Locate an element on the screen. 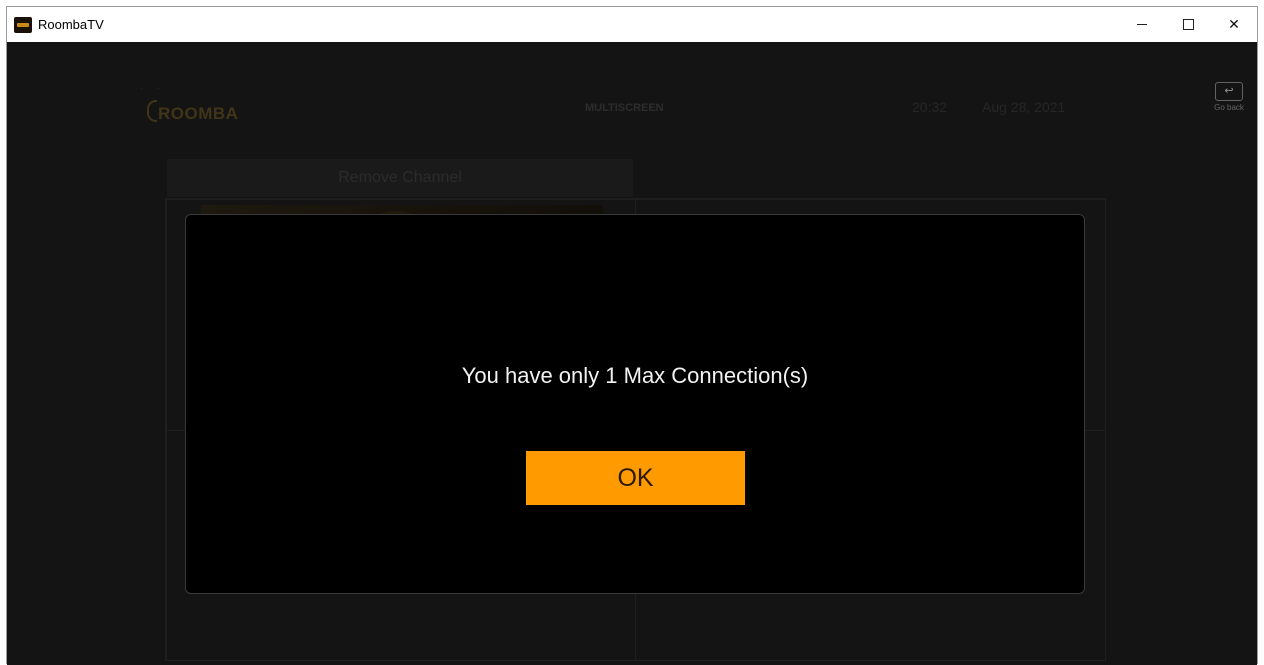 The width and height of the screenshot is (1264, 665). minimize-icon is located at coordinates (1142, 24).